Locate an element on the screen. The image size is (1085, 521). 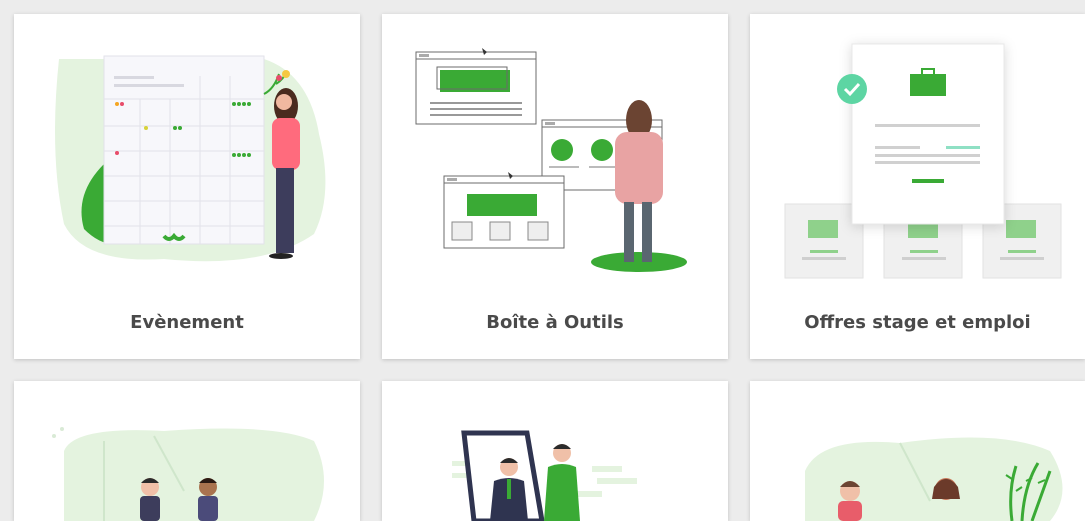
meeting-people-illustration is located at coordinates (188, 474).